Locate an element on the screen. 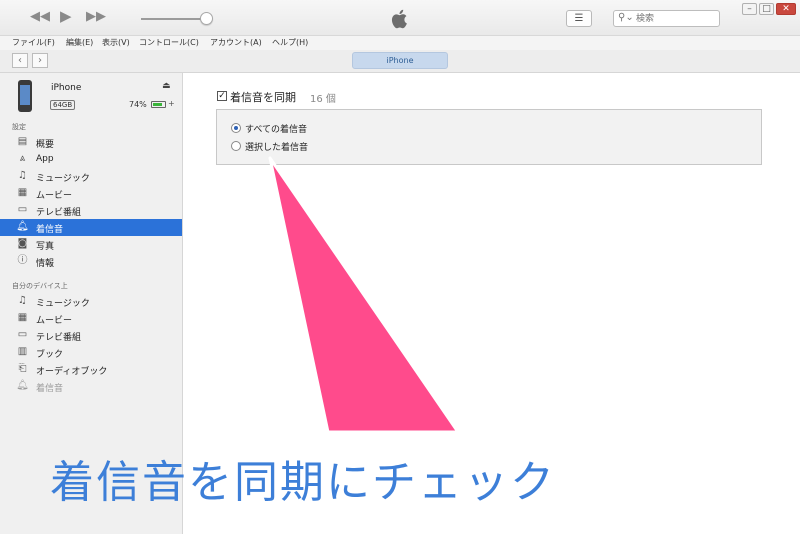 The image size is (800, 534). rewind-icon: ◀◀ is located at coordinates (40, 17).